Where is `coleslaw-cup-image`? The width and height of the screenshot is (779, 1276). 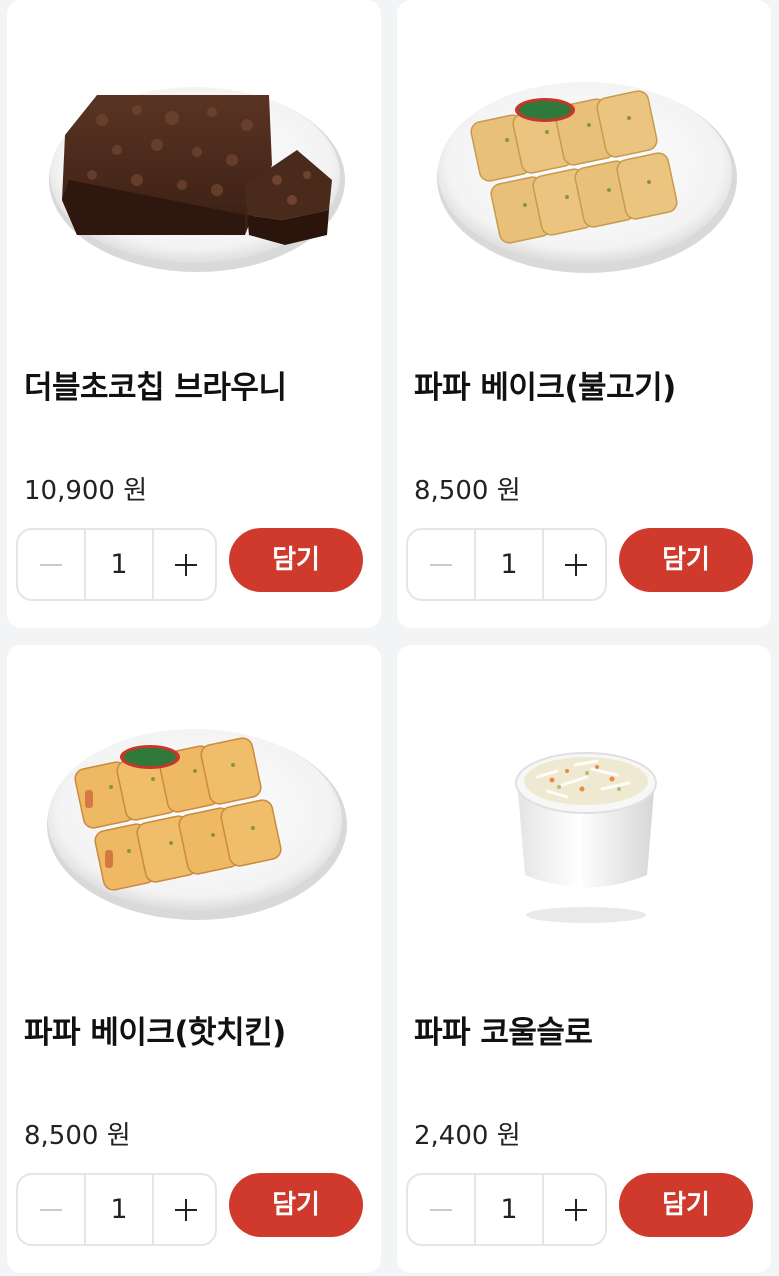
coleslaw-cup-image is located at coordinates (586, 837).